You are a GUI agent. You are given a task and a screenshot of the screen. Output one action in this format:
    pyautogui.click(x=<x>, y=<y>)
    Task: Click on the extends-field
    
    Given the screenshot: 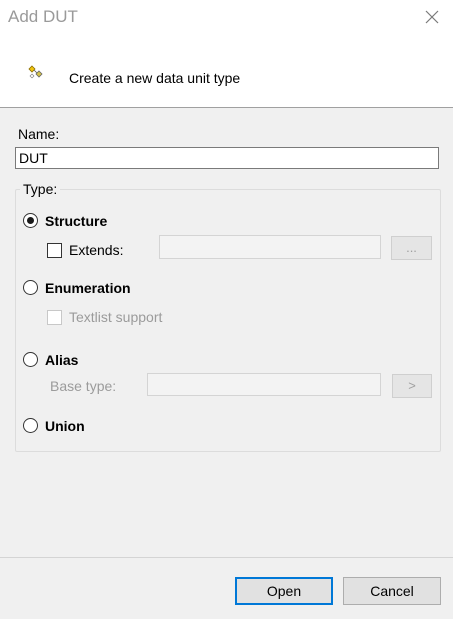 What is the action you would take?
    pyautogui.click(x=270, y=247)
    